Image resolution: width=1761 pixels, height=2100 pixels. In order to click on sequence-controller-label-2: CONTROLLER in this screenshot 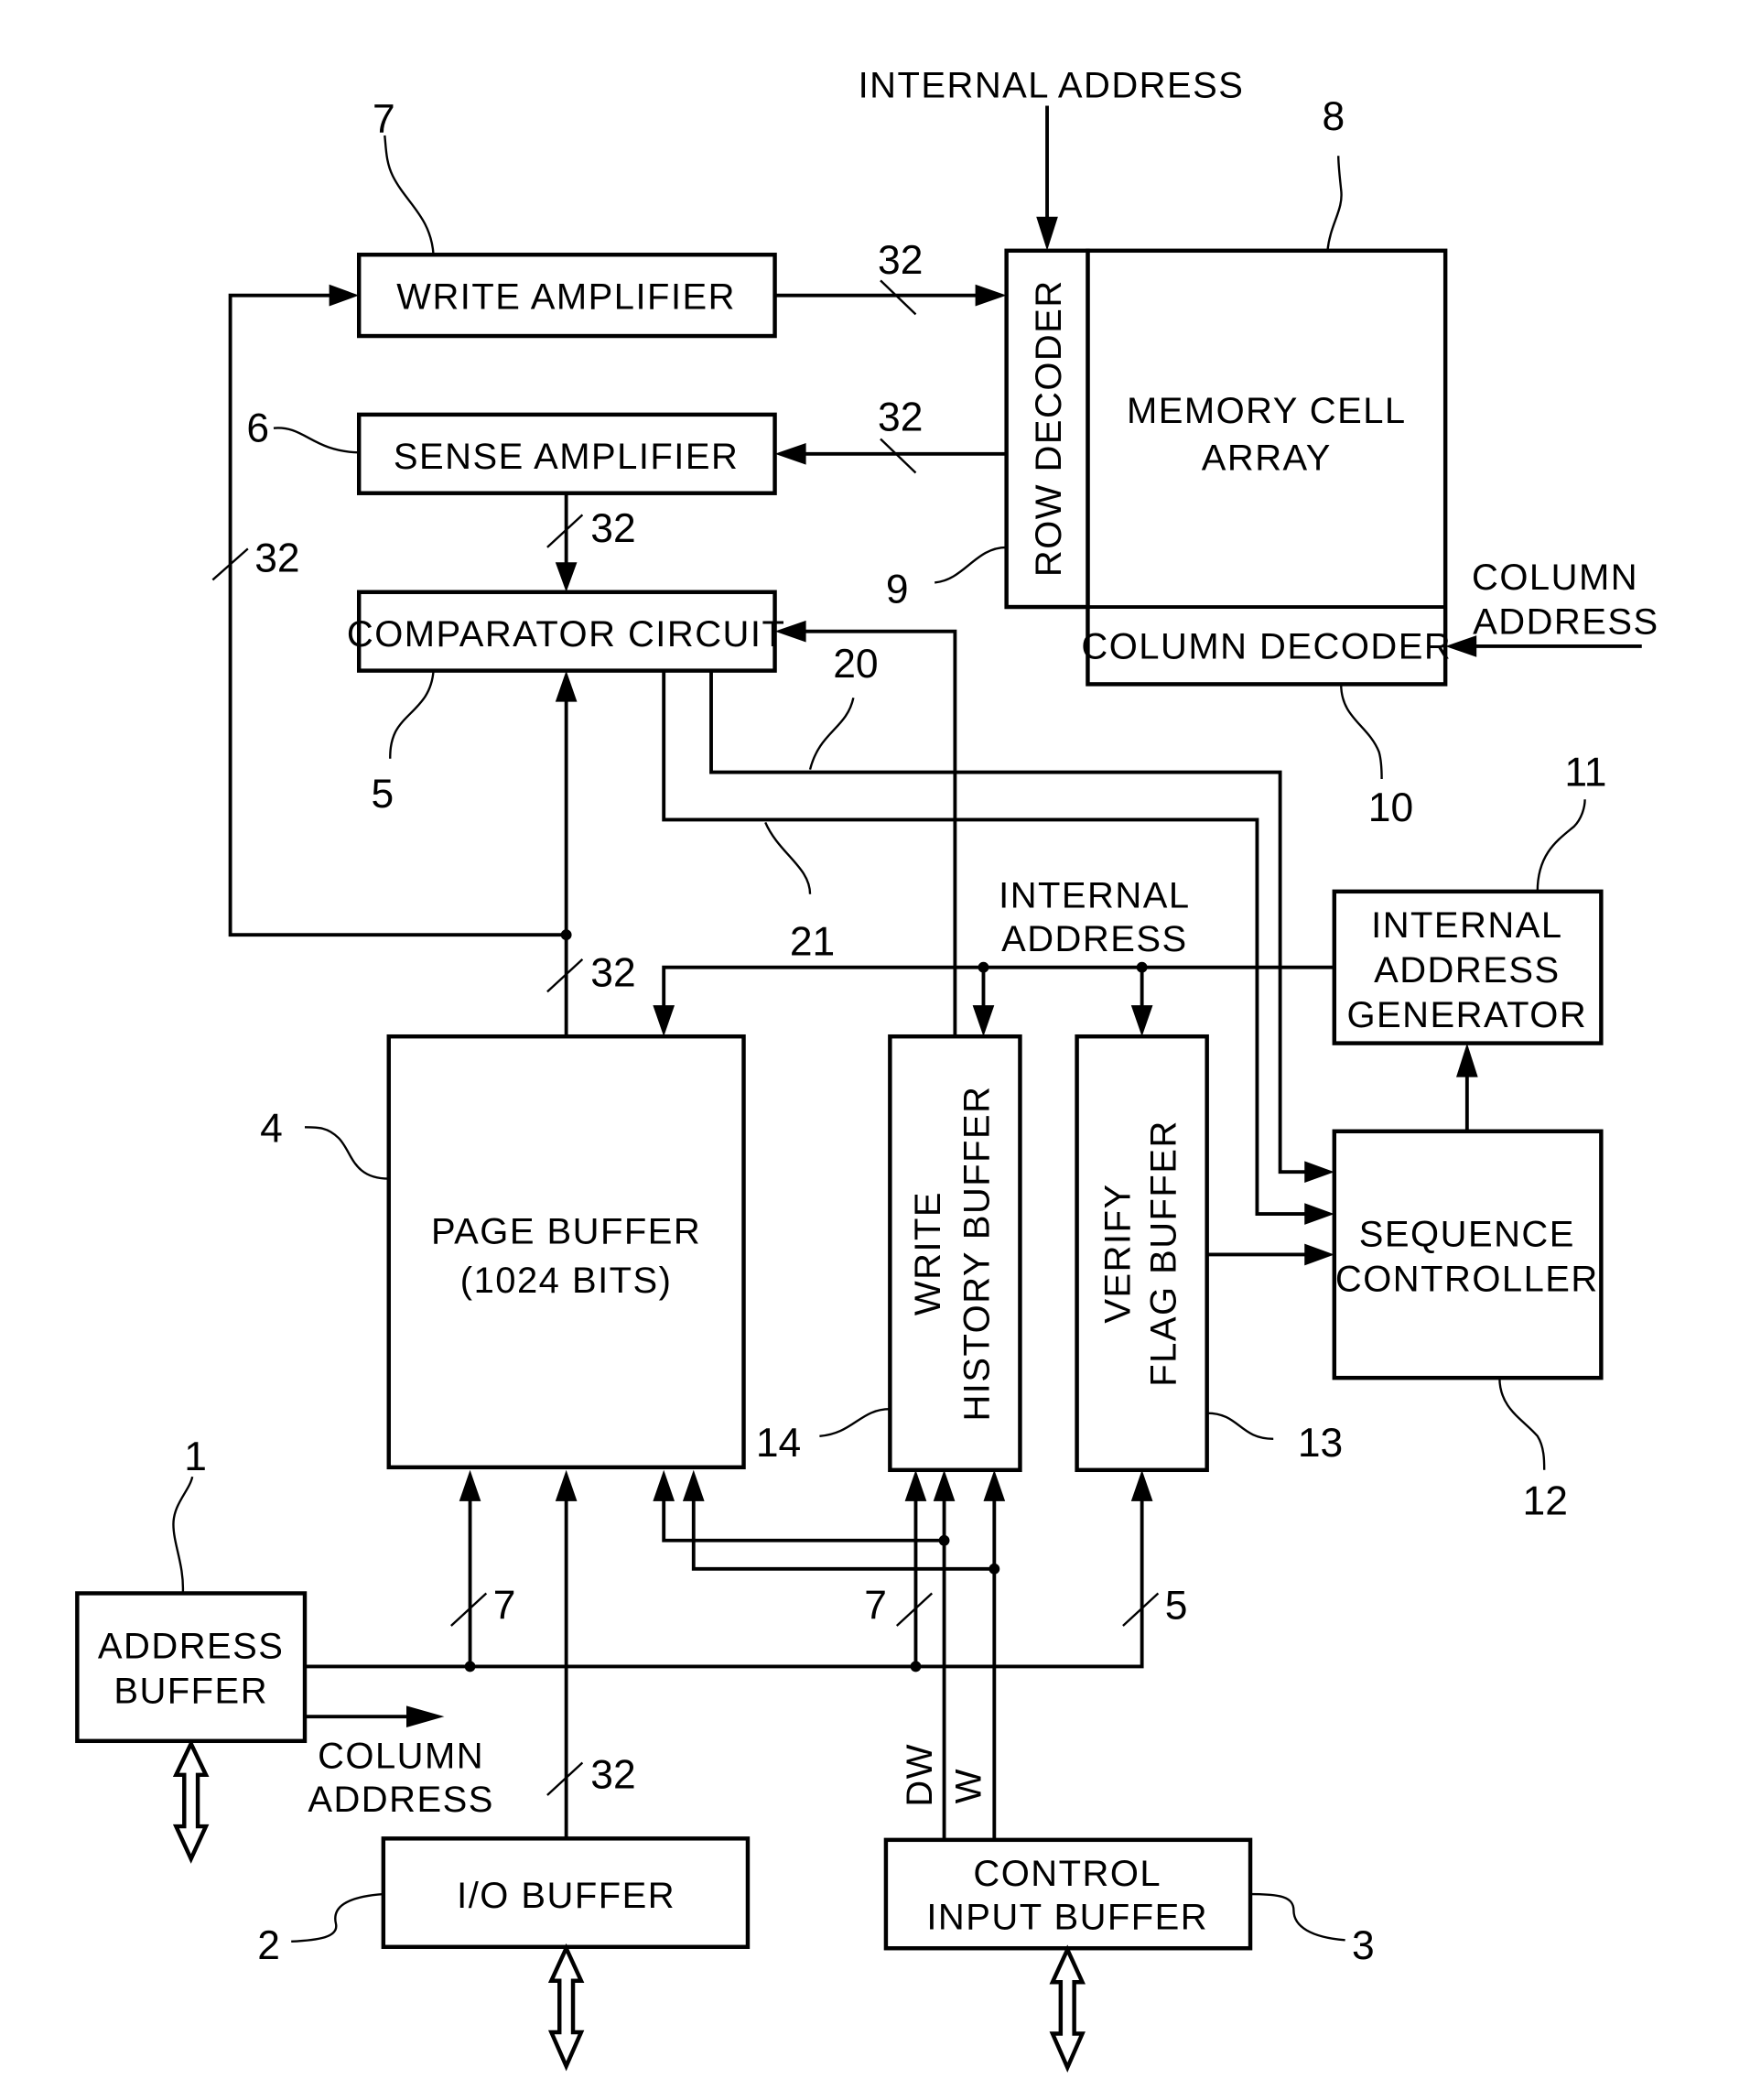, I will do `click(1467, 1279)`.